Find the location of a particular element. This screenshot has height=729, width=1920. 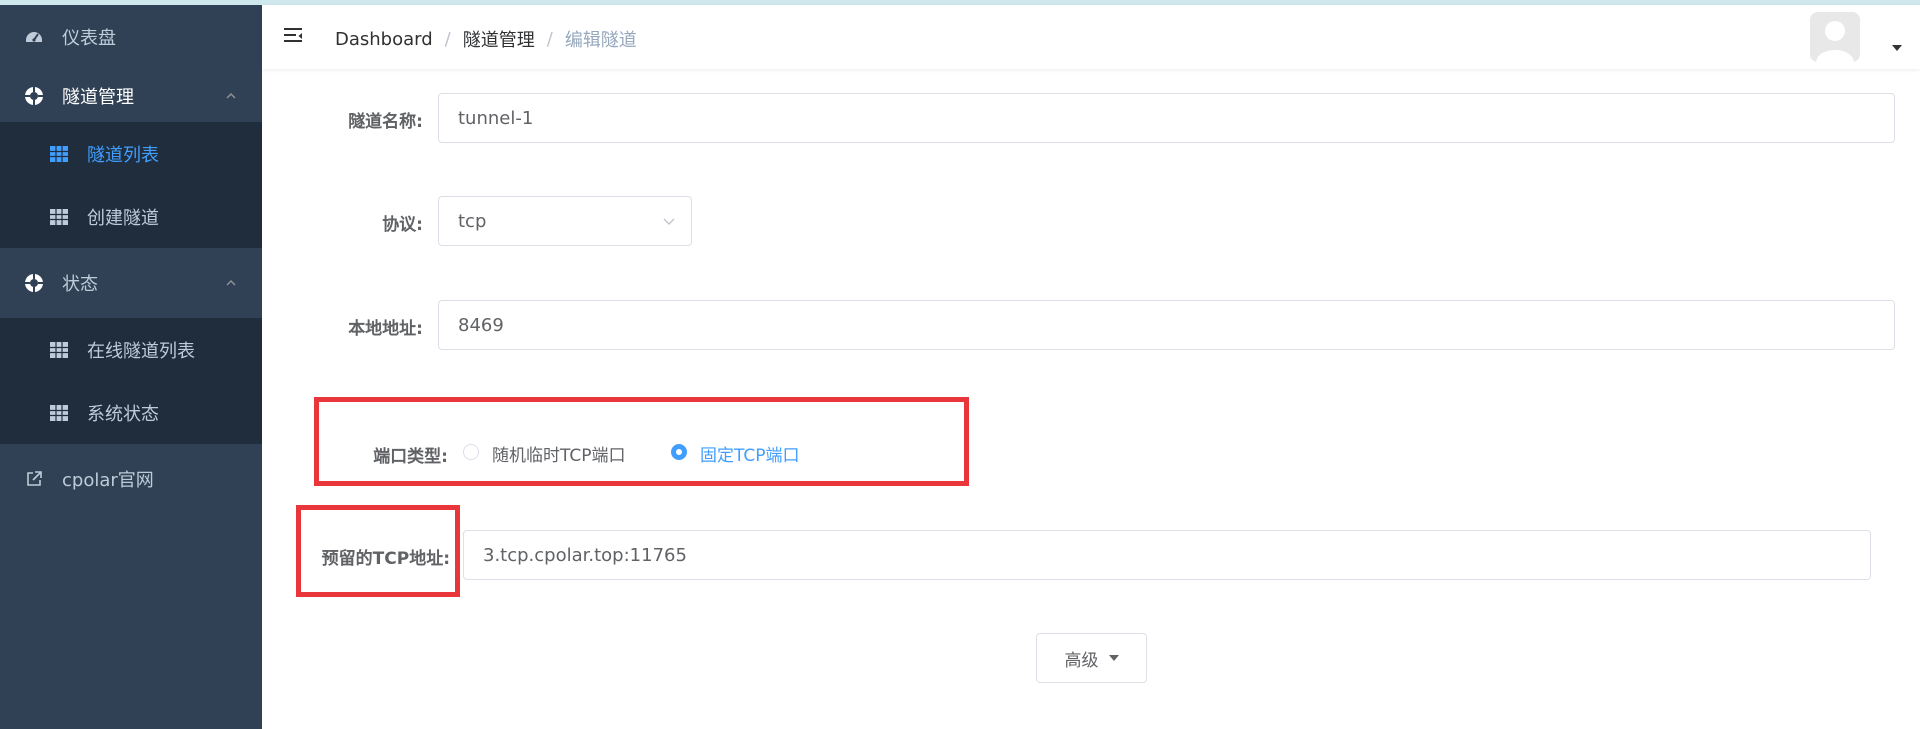

sidebar-item-status: 状态 is located at coordinates (131, 283).